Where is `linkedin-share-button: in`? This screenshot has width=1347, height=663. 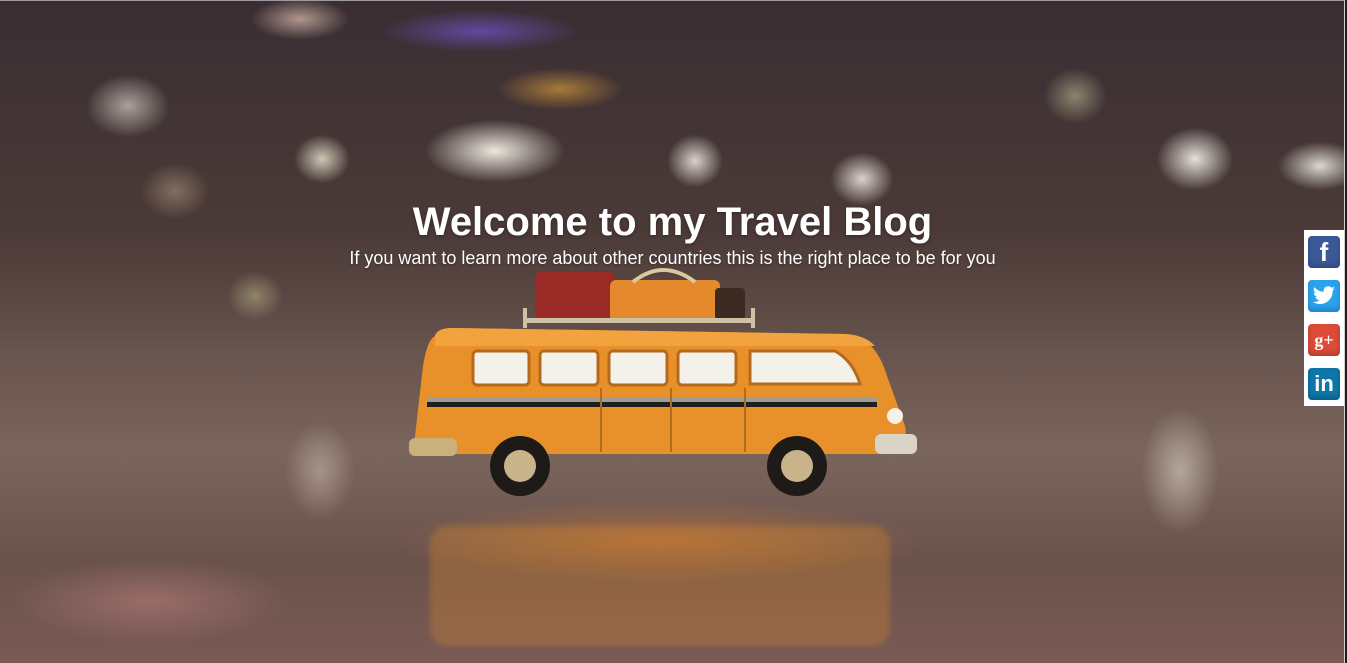 linkedin-share-button: in is located at coordinates (1324, 384).